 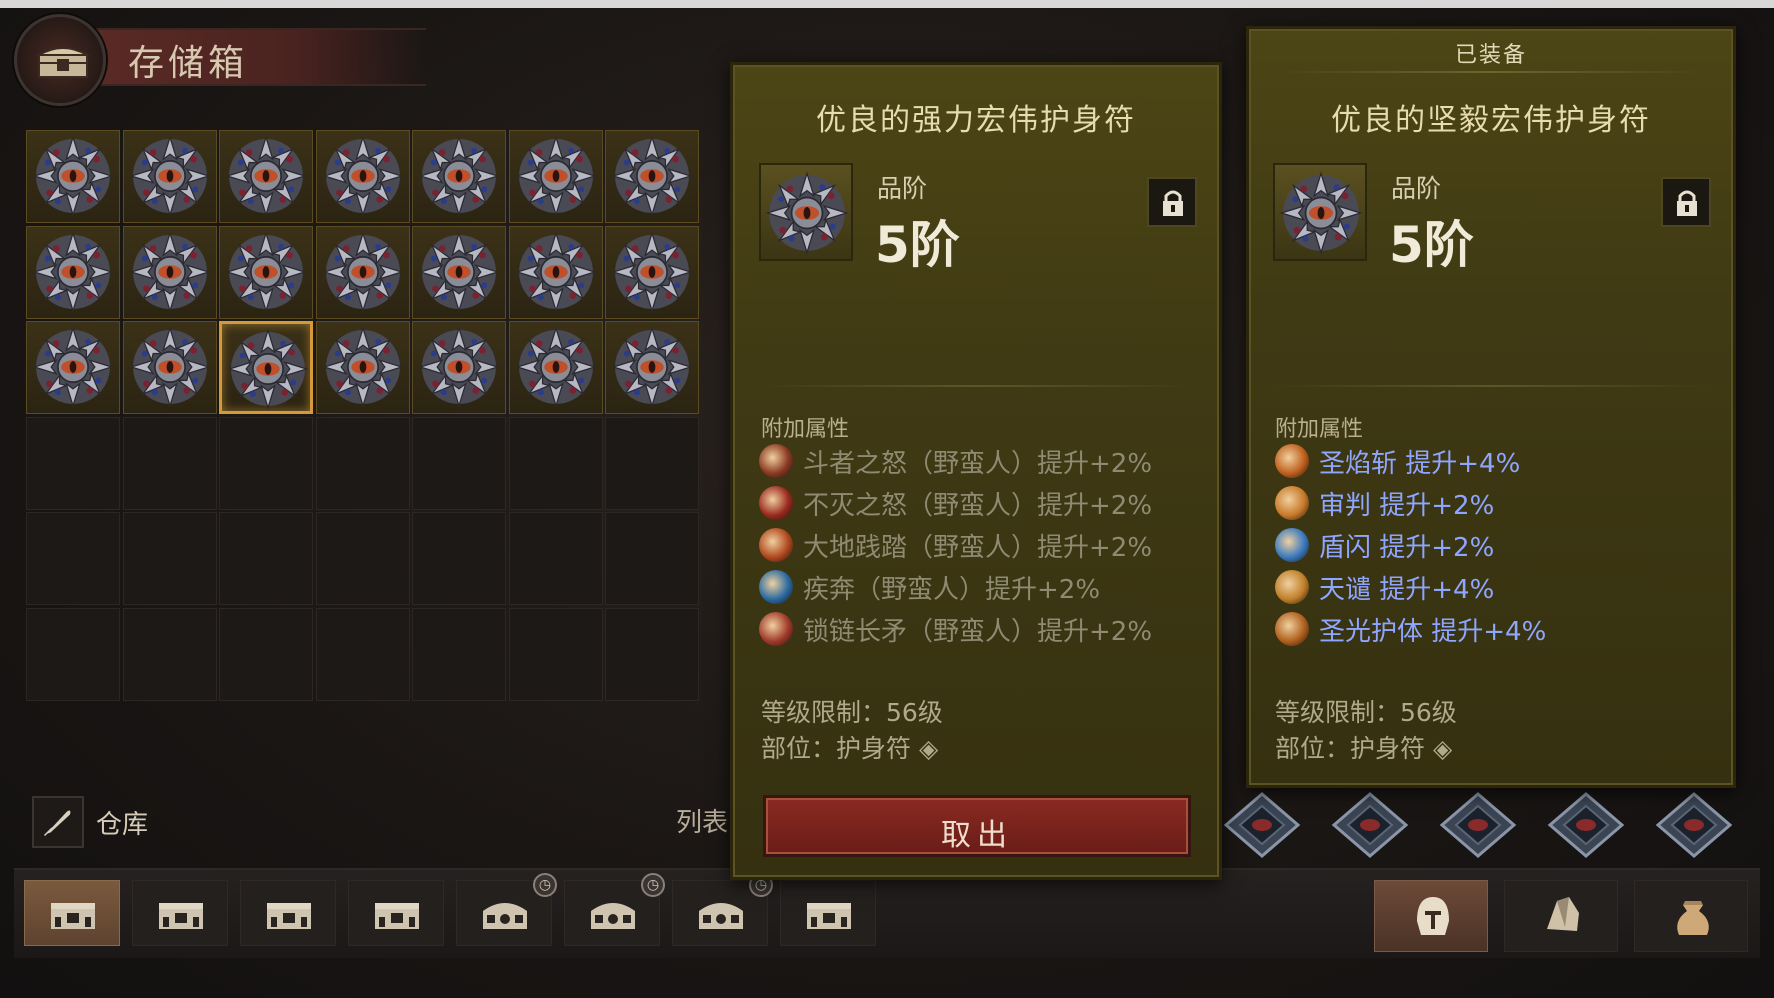 I want to click on rename-button, so click(x=58, y=822).